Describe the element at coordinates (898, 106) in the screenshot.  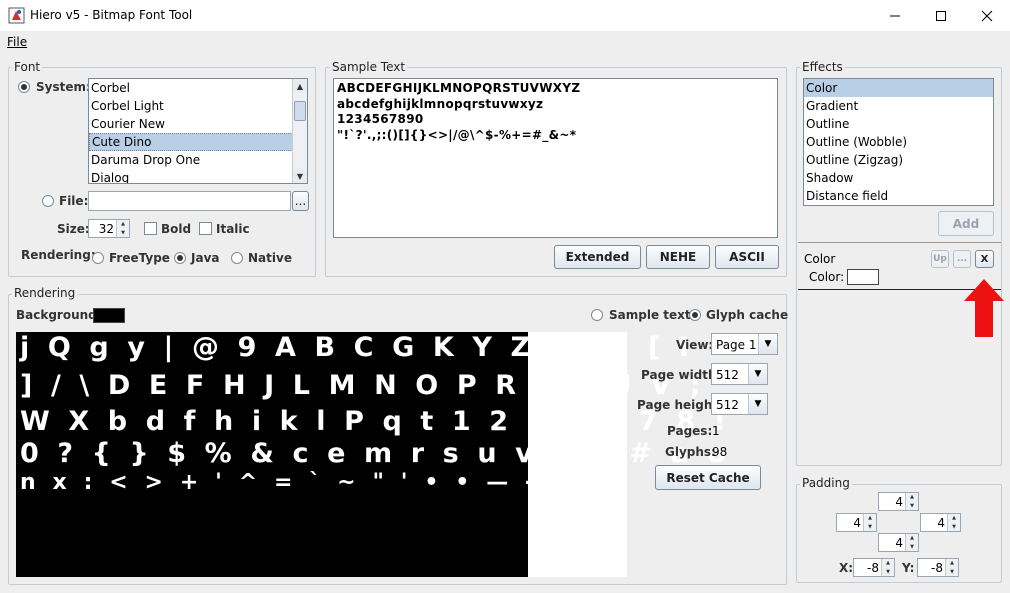
I see `effect-item: Gradient` at that location.